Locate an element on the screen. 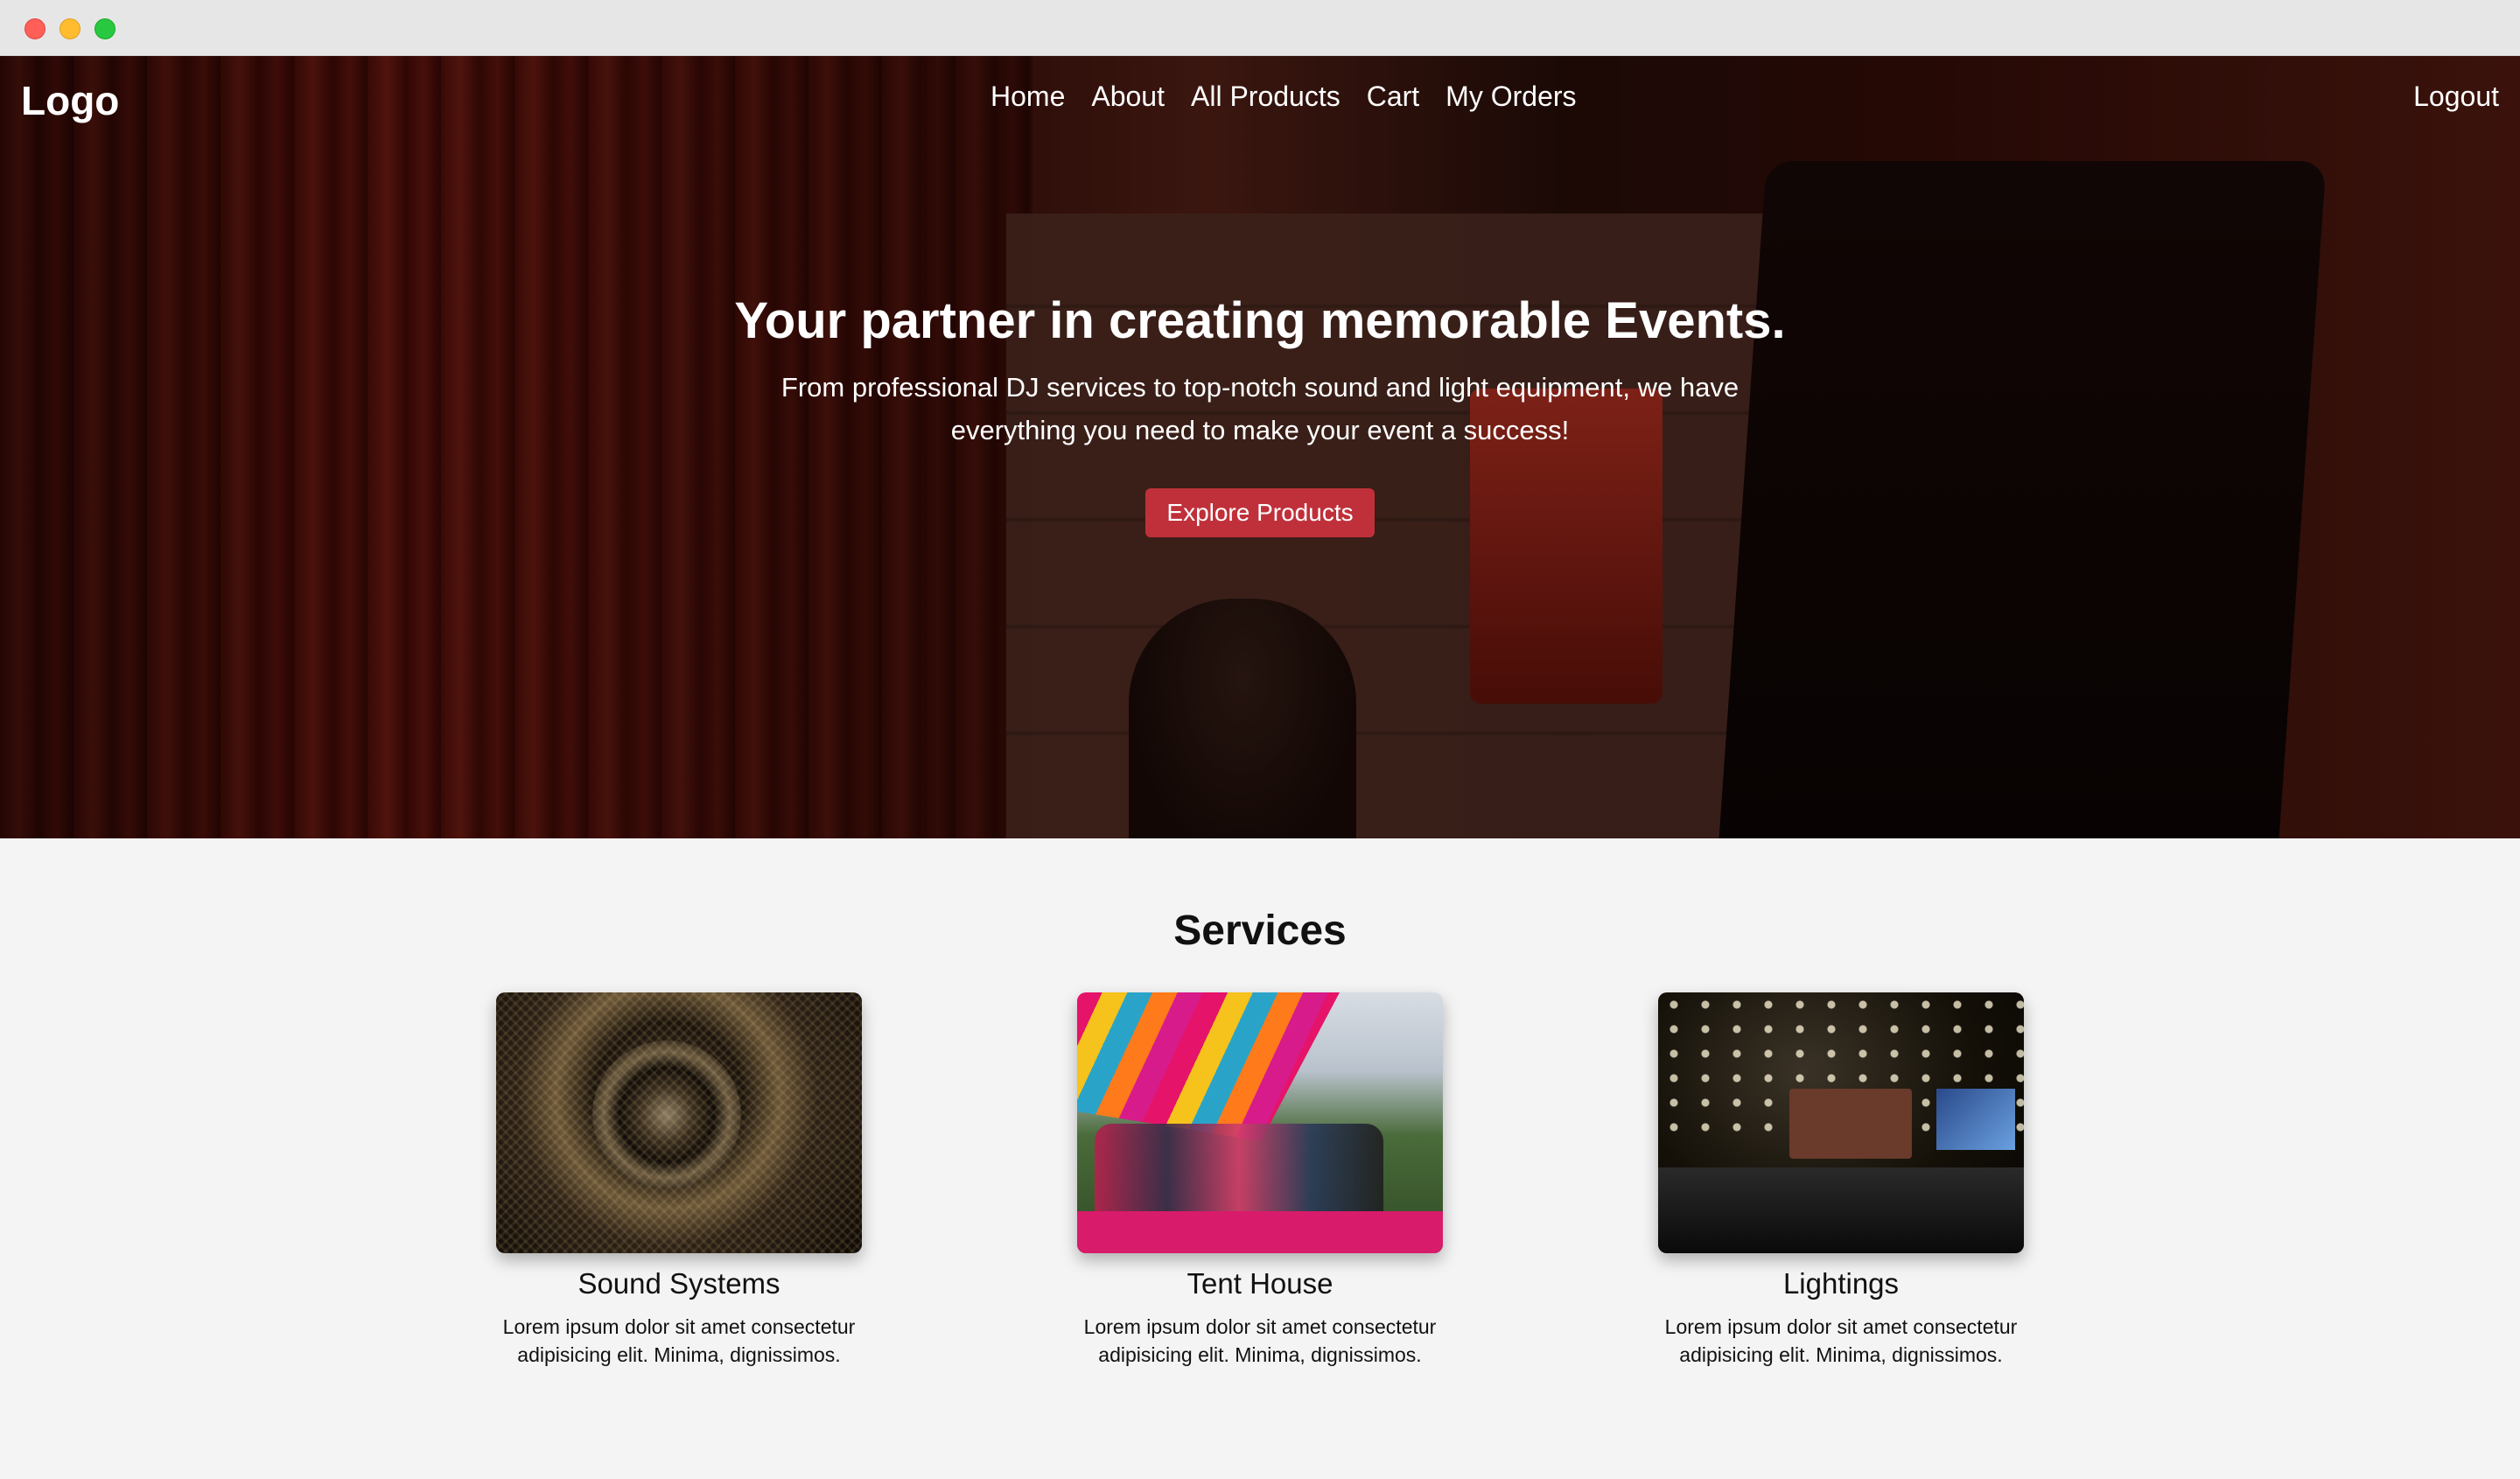 This screenshot has height=1479, width=2520. minimize-window-button is located at coordinates (70, 29).